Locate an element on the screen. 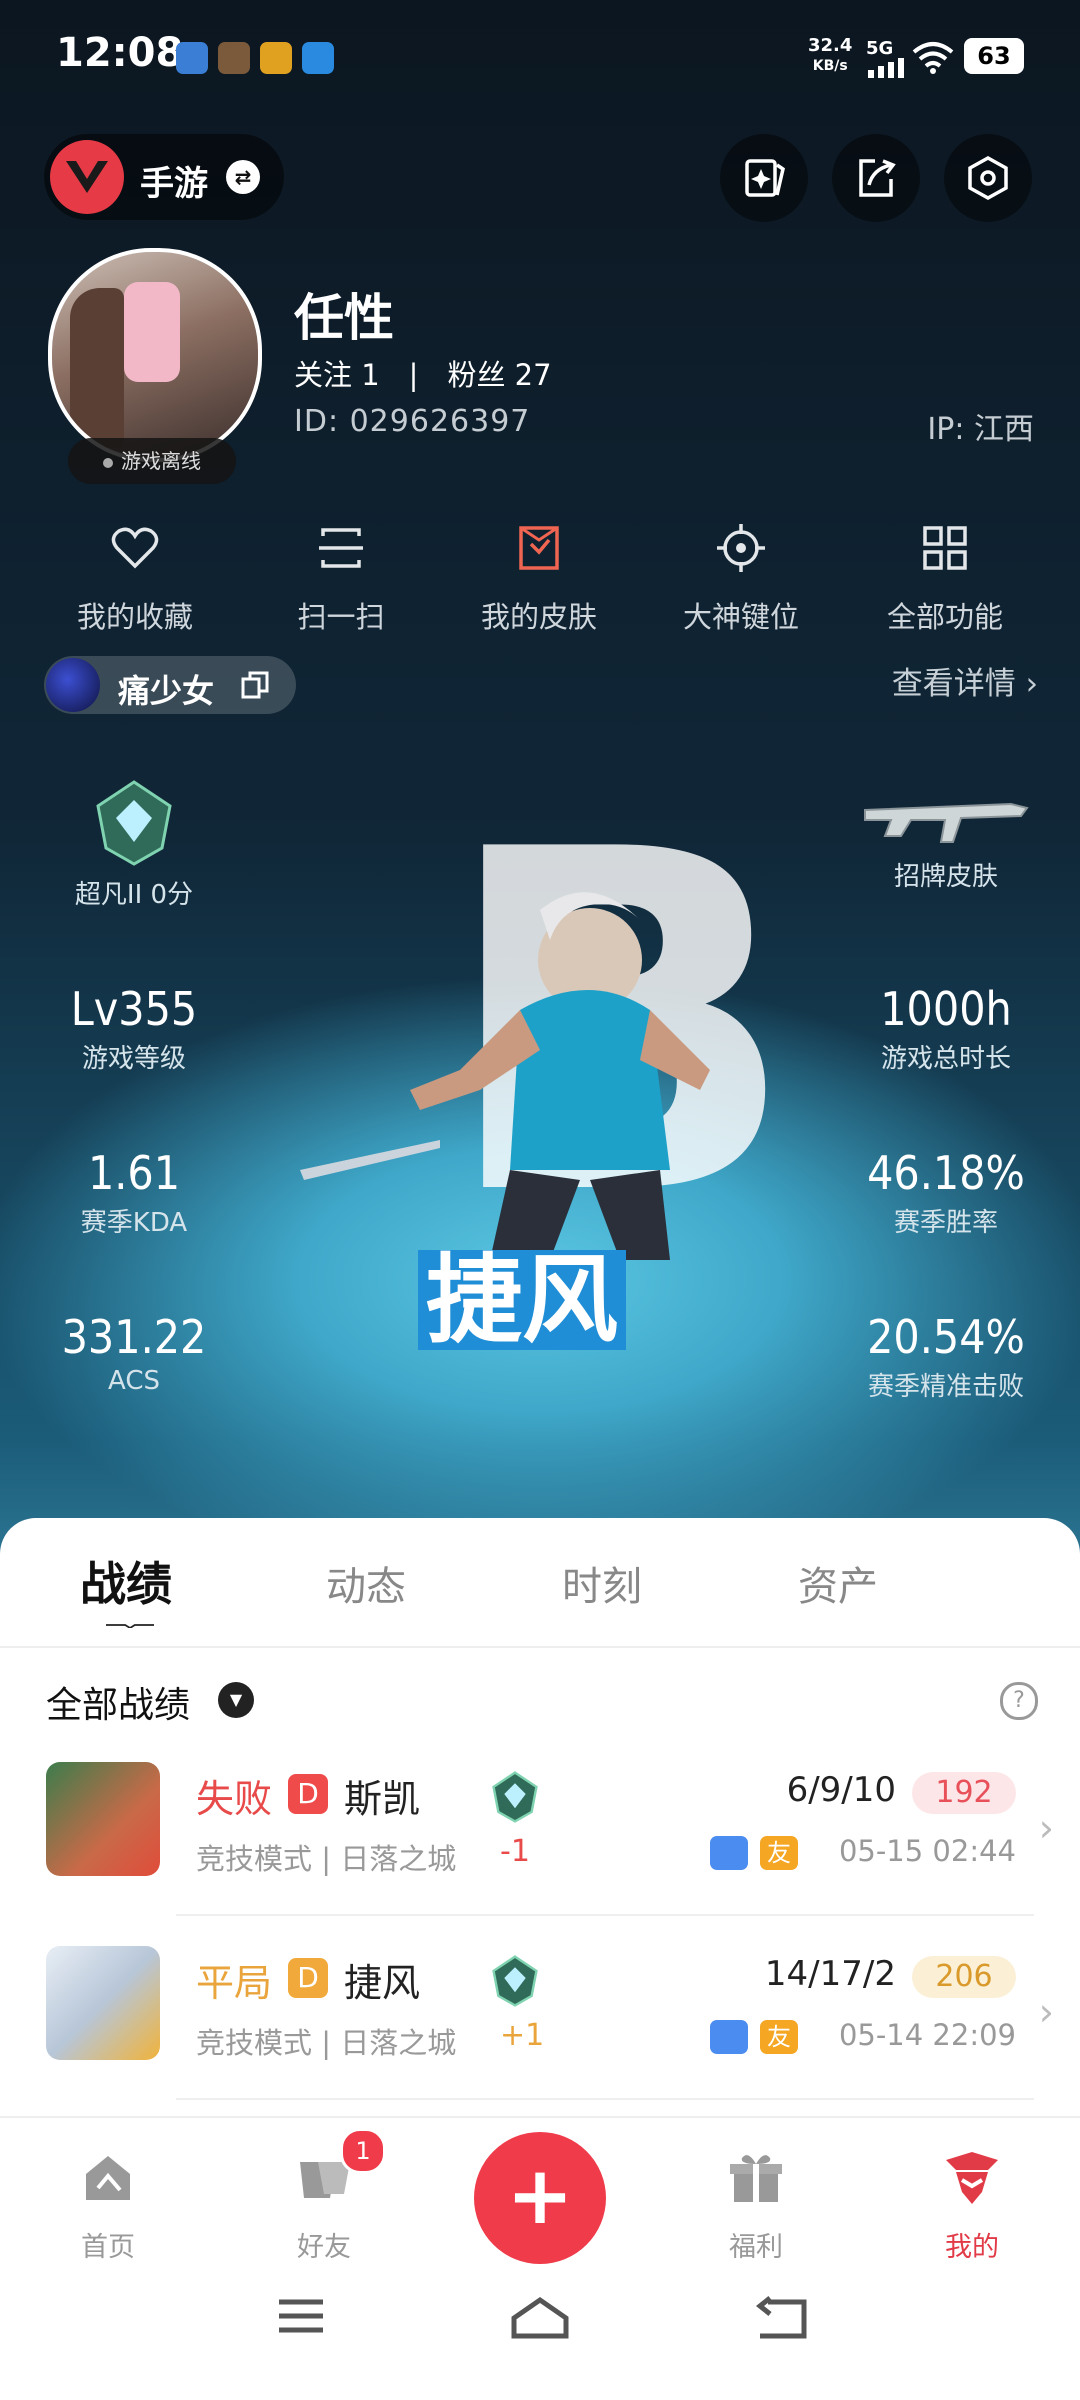  kda-stat: 1.61 赛季KDA is located at coordinates (134, 1192).